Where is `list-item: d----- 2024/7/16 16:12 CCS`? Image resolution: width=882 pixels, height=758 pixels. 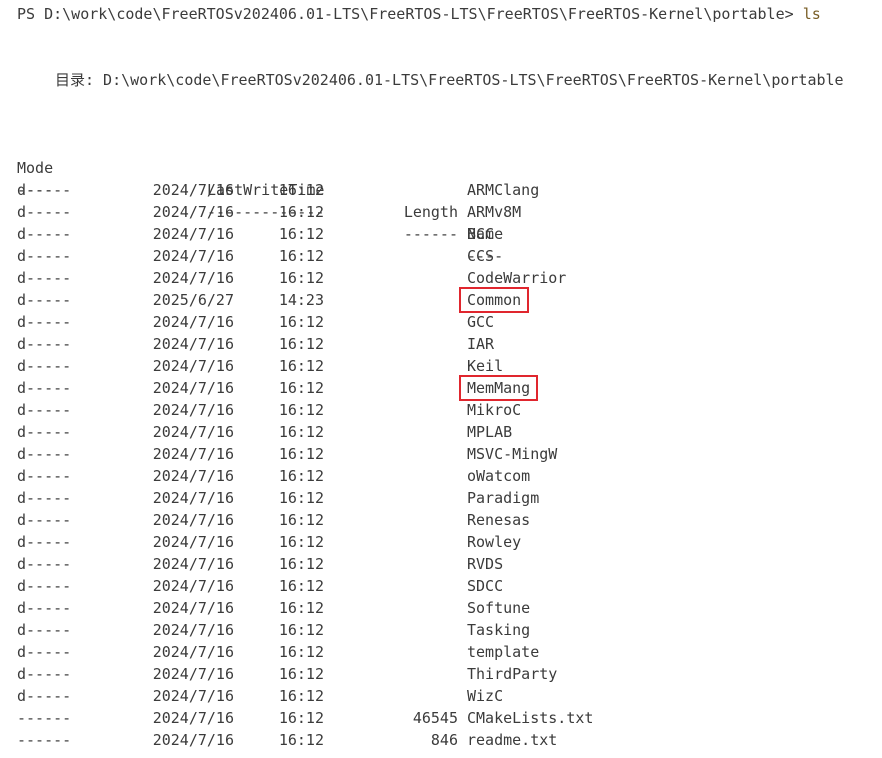 list-item: d----- 2024/7/16 16:12 CCS is located at coordinates (441, 256).